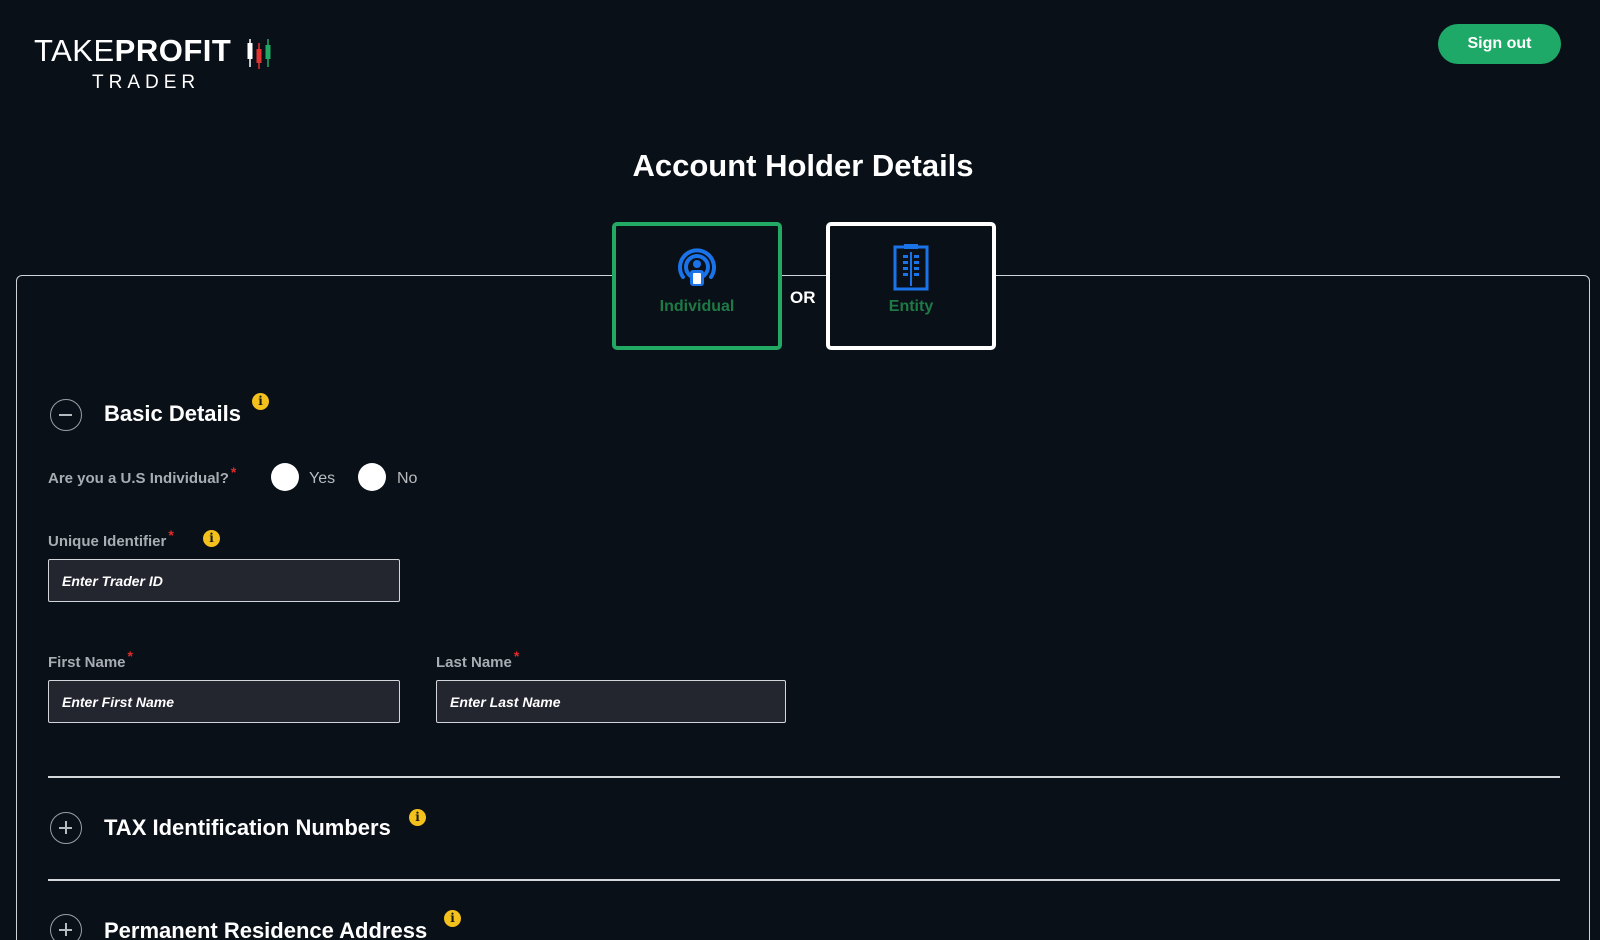 This screenshot has height=940, width=1600. What do you see at coordinates (173, 50) in the screenshot?
I see `logo-profit-text: PROFIT` at bounding box center [173, 50].